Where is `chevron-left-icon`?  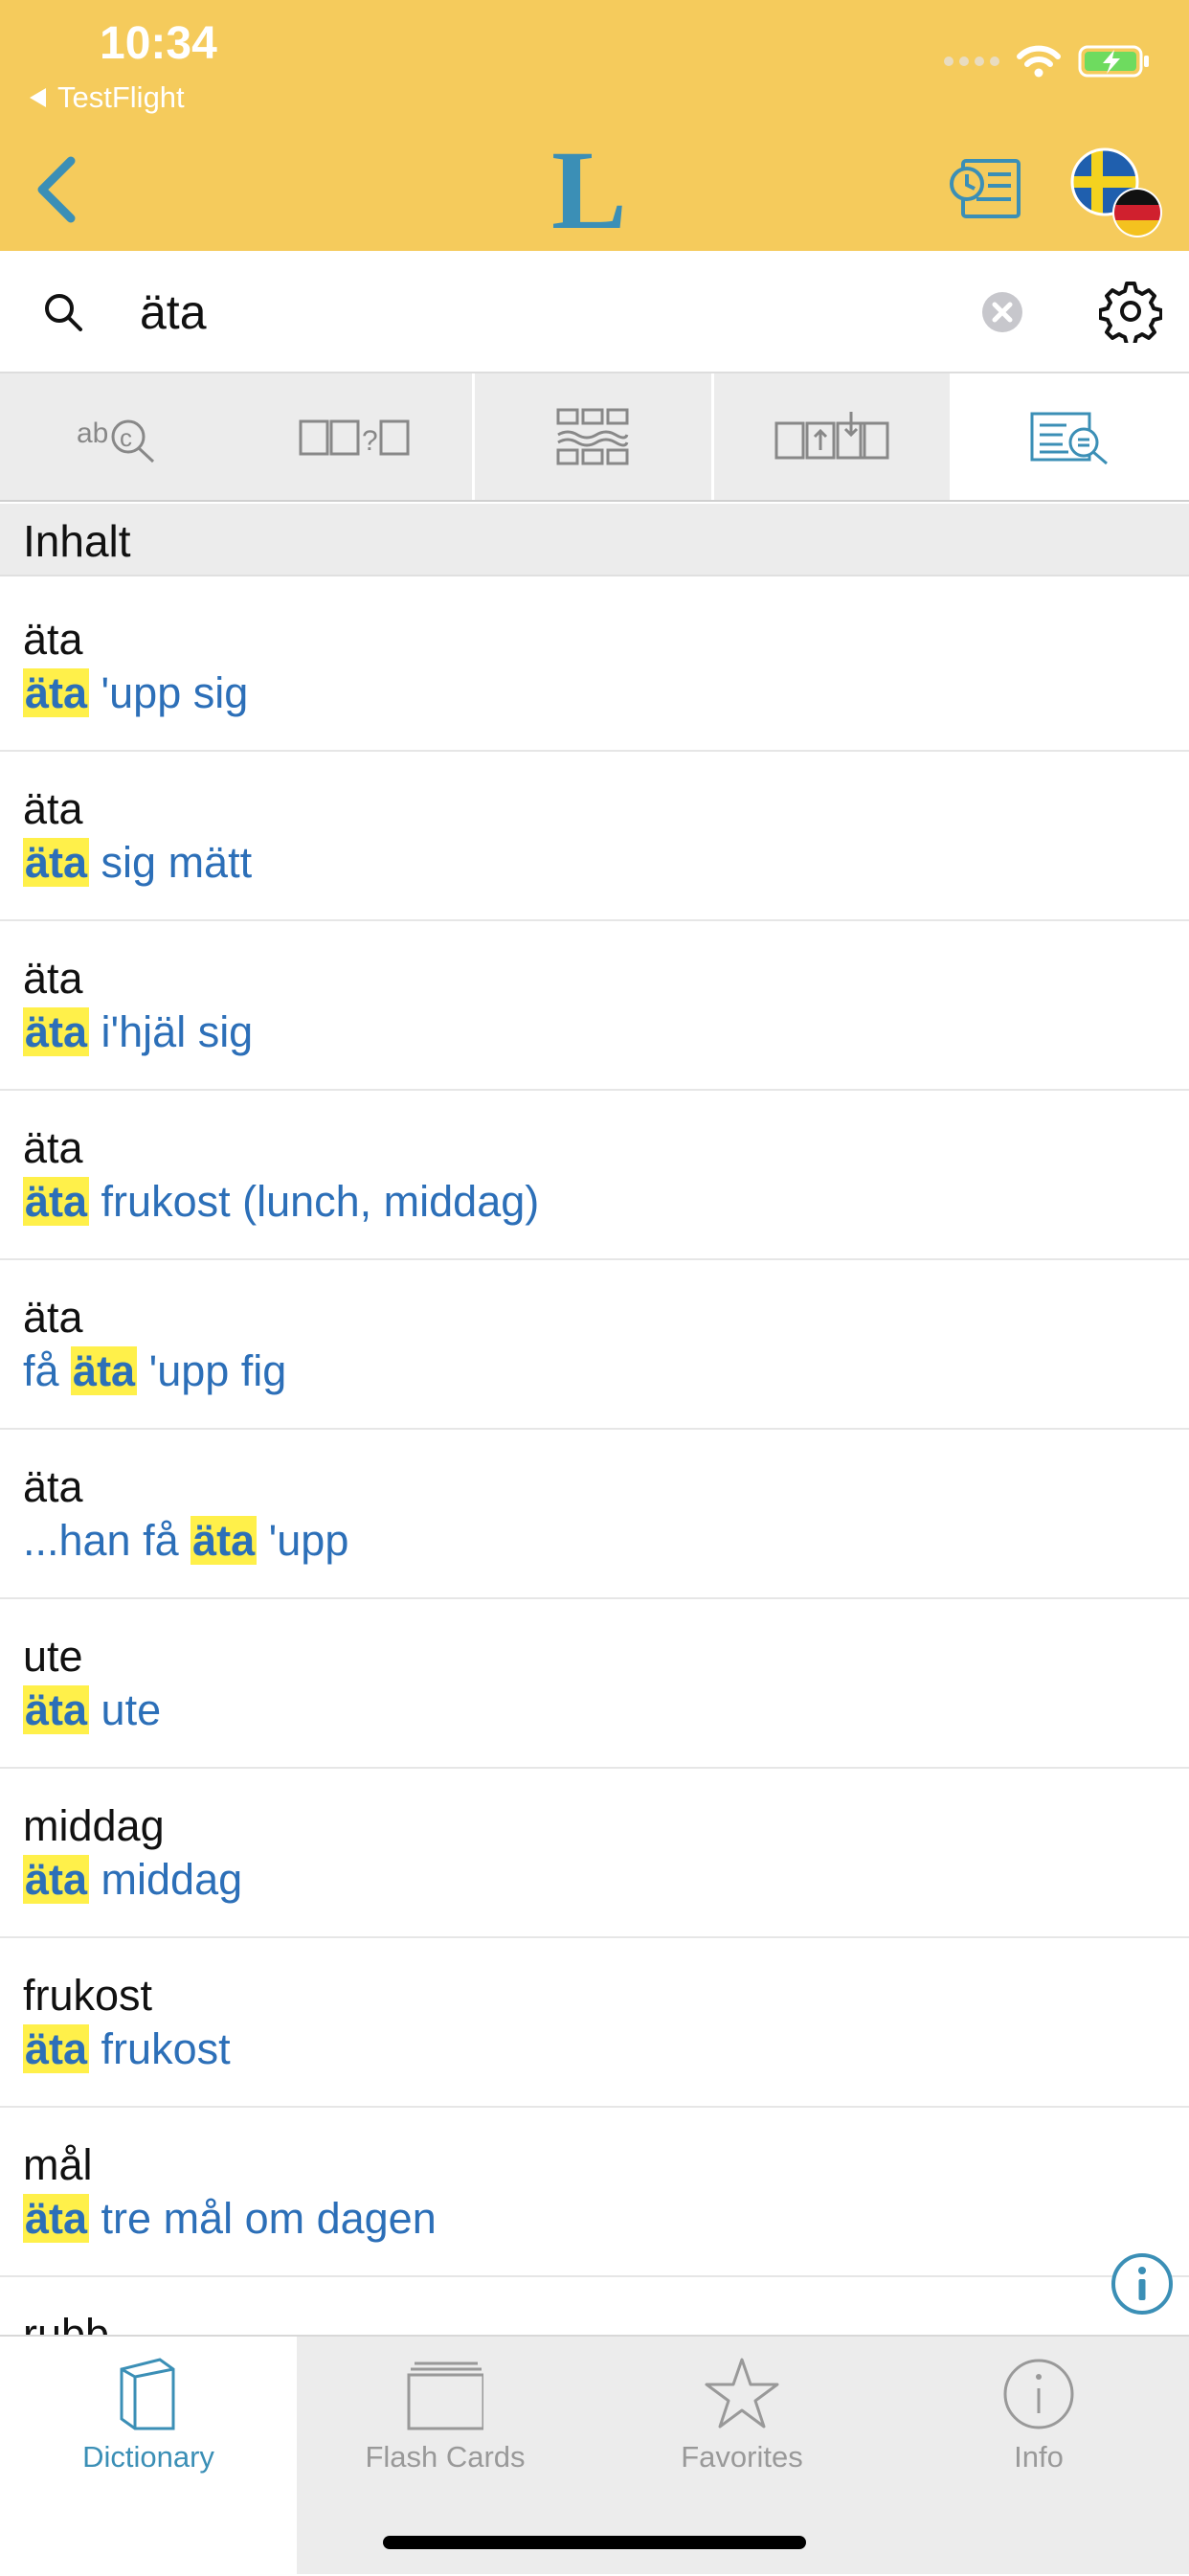
chevron-left-icon is located at coordinates (57, 189).